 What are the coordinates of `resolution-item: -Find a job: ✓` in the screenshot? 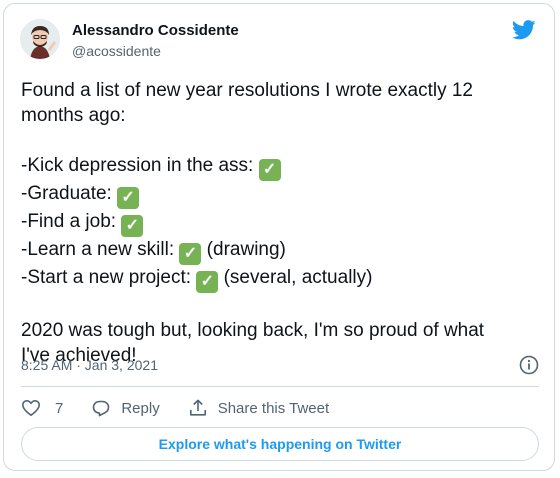 It's located at (281, 223).